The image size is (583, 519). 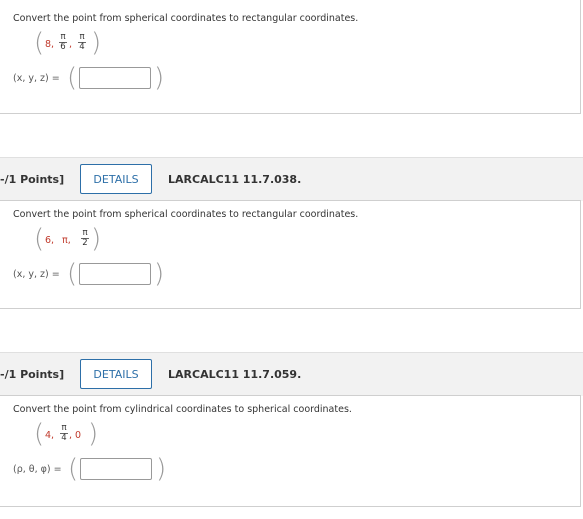 I want to click on answer-label: (ρ, θ, φ) =, so click(x=37, y=469).